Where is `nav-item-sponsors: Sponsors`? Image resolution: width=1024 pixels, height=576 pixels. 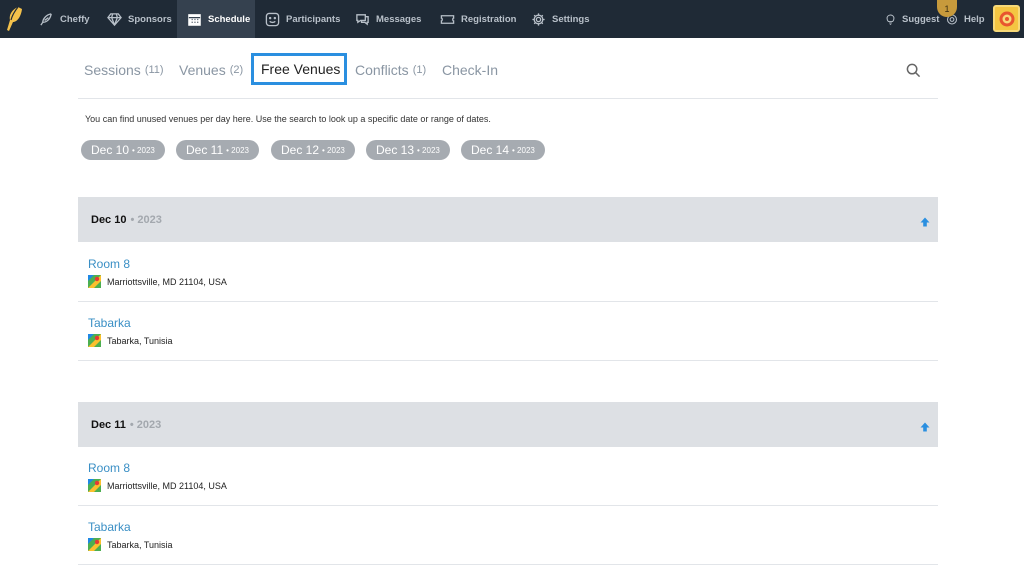 nav-item-sponsors: Sponsors is located at coordinates (137, 19).